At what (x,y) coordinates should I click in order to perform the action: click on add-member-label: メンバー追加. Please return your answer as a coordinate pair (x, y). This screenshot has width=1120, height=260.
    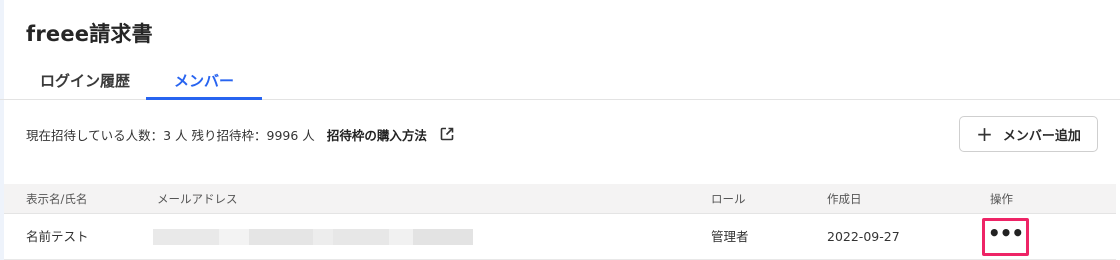
    Looking at the image, I should click on (1041, 136).